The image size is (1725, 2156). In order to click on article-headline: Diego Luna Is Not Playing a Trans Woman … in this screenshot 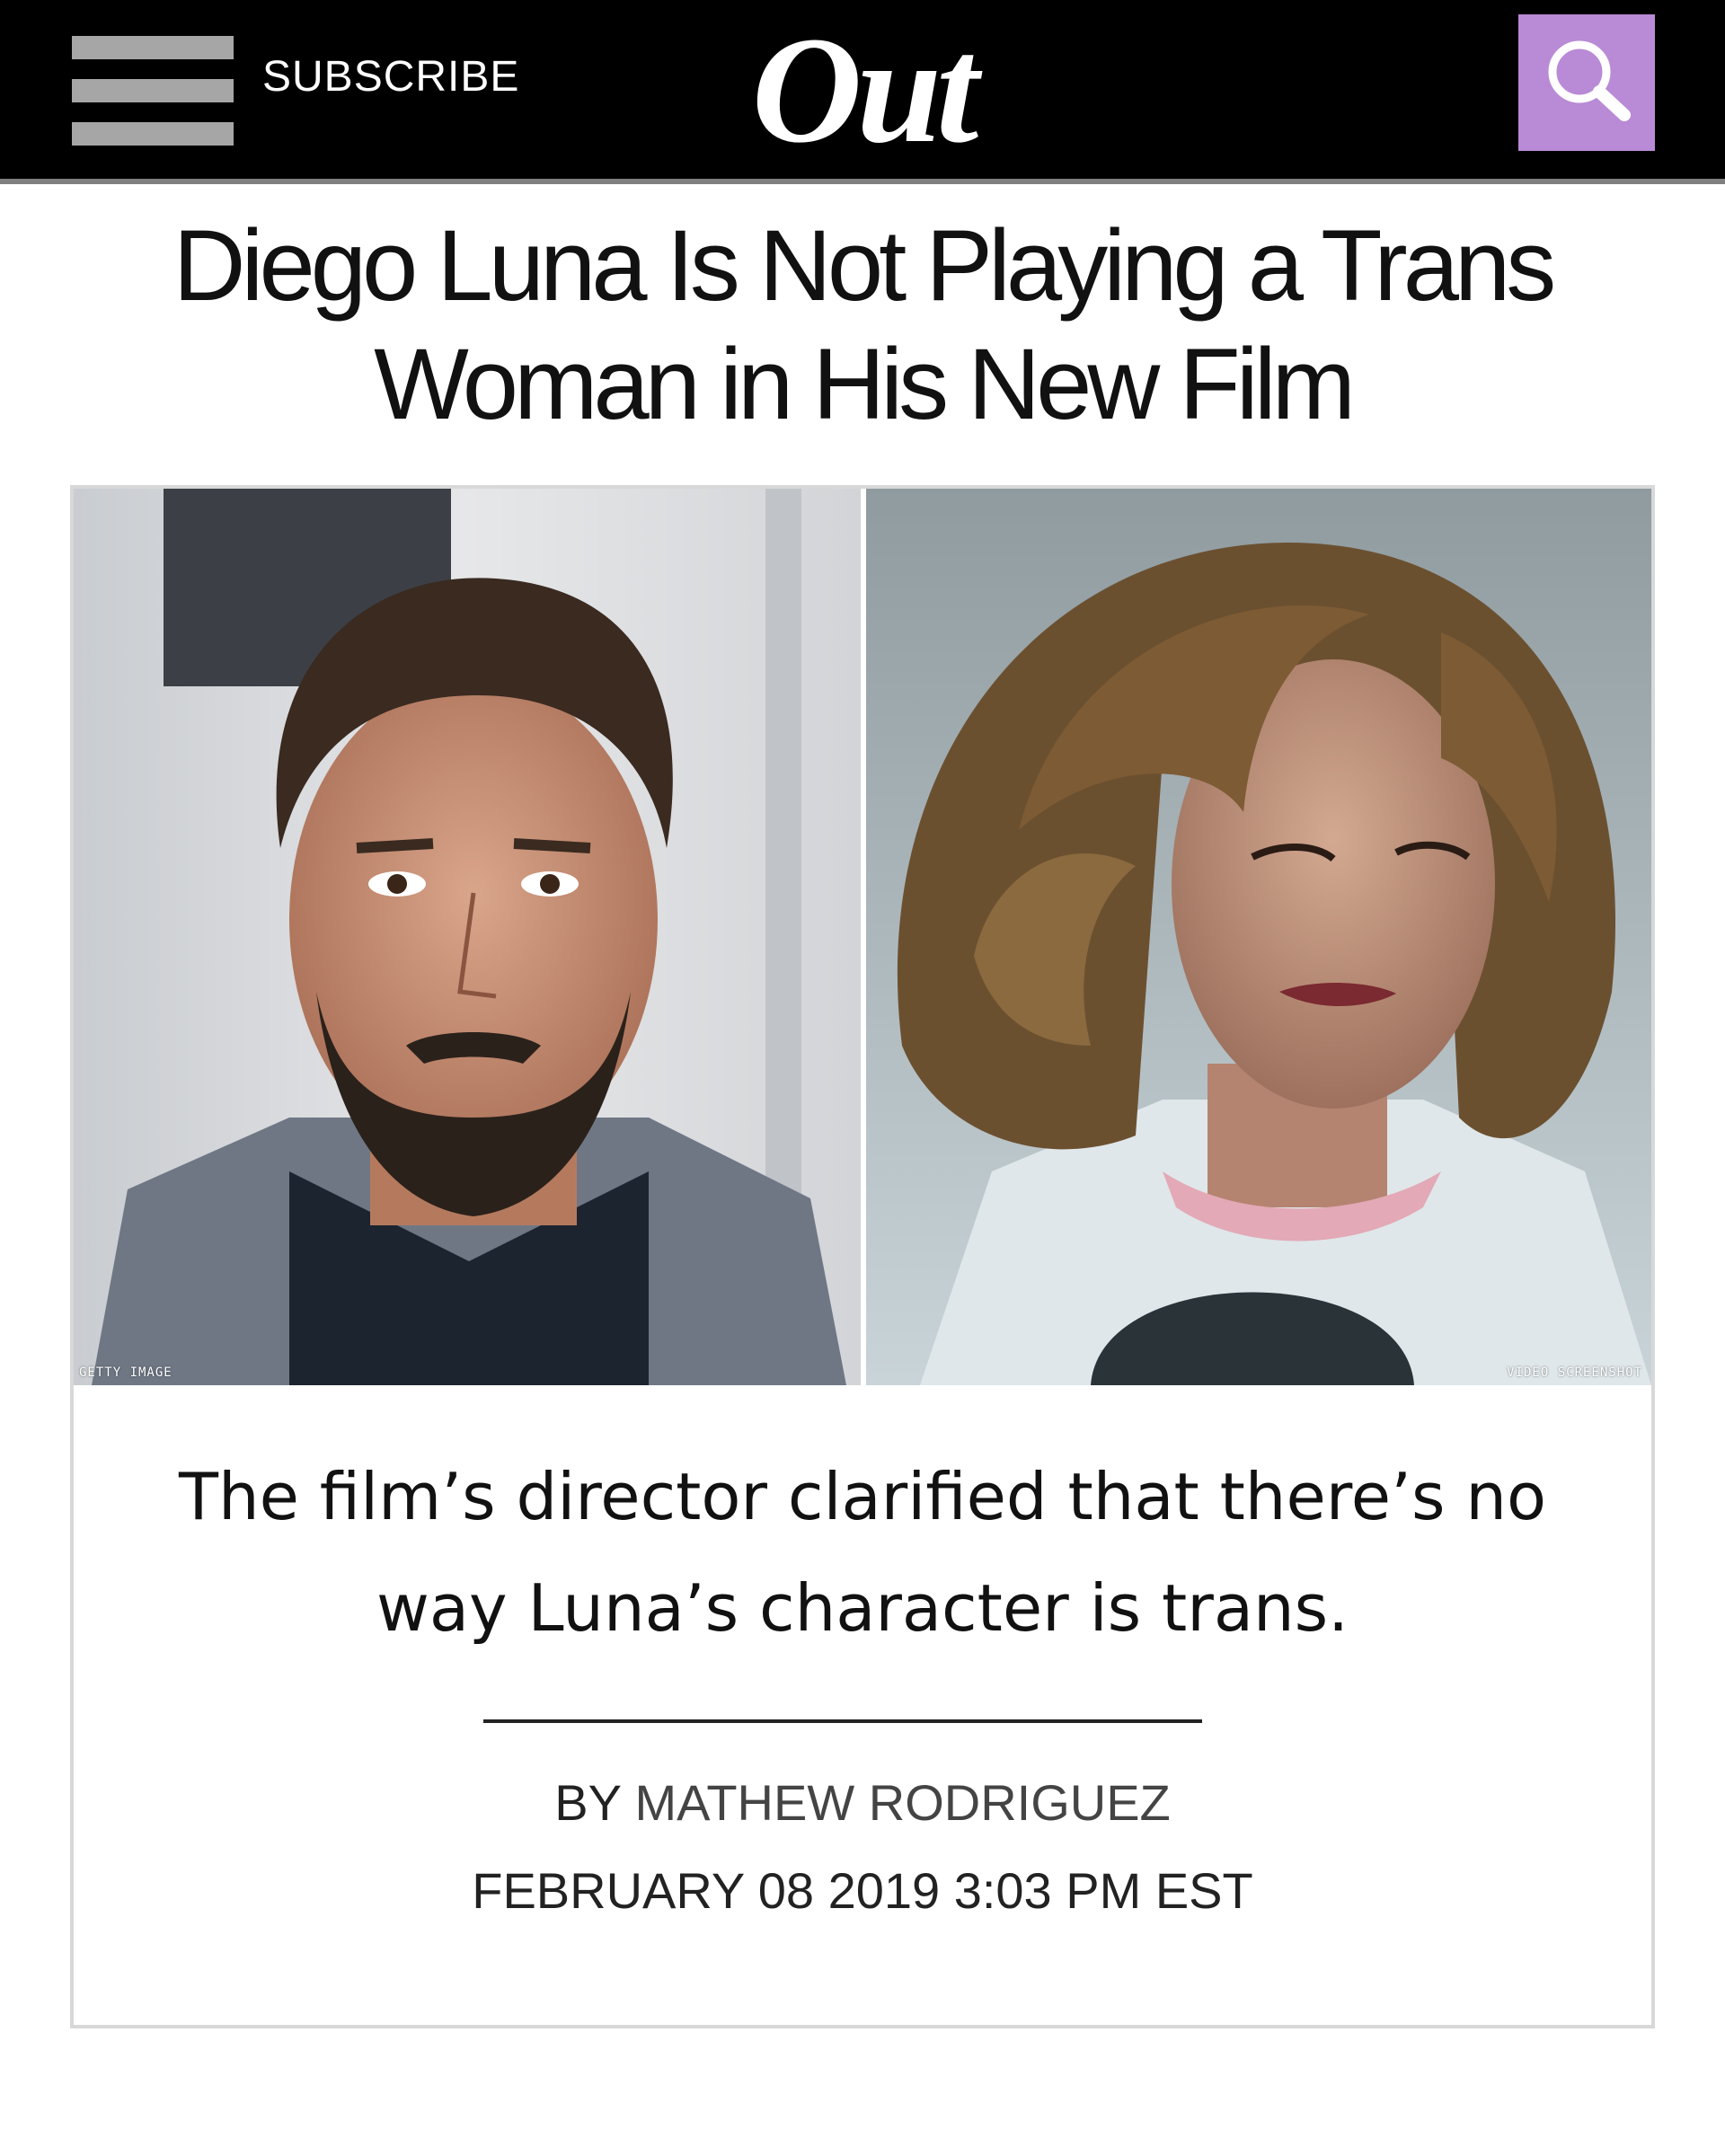, I will do `click(864, 324)`.